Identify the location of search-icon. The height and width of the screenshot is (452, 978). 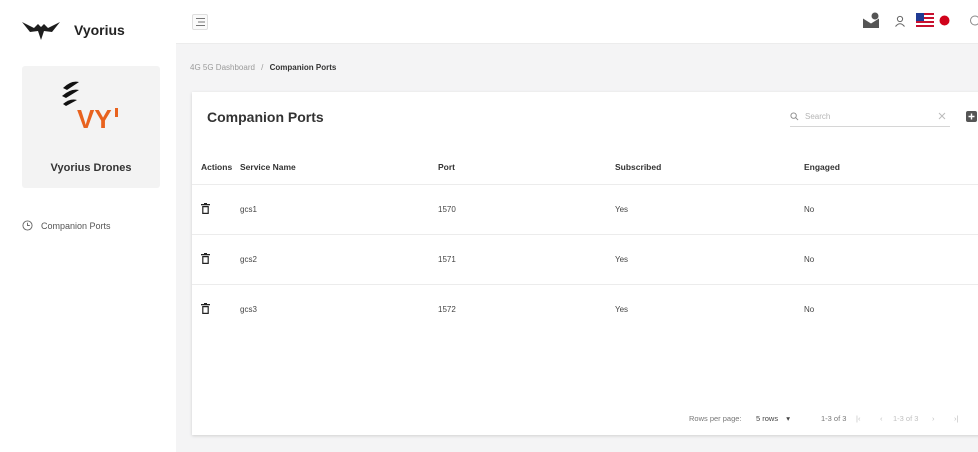
(794, 116).